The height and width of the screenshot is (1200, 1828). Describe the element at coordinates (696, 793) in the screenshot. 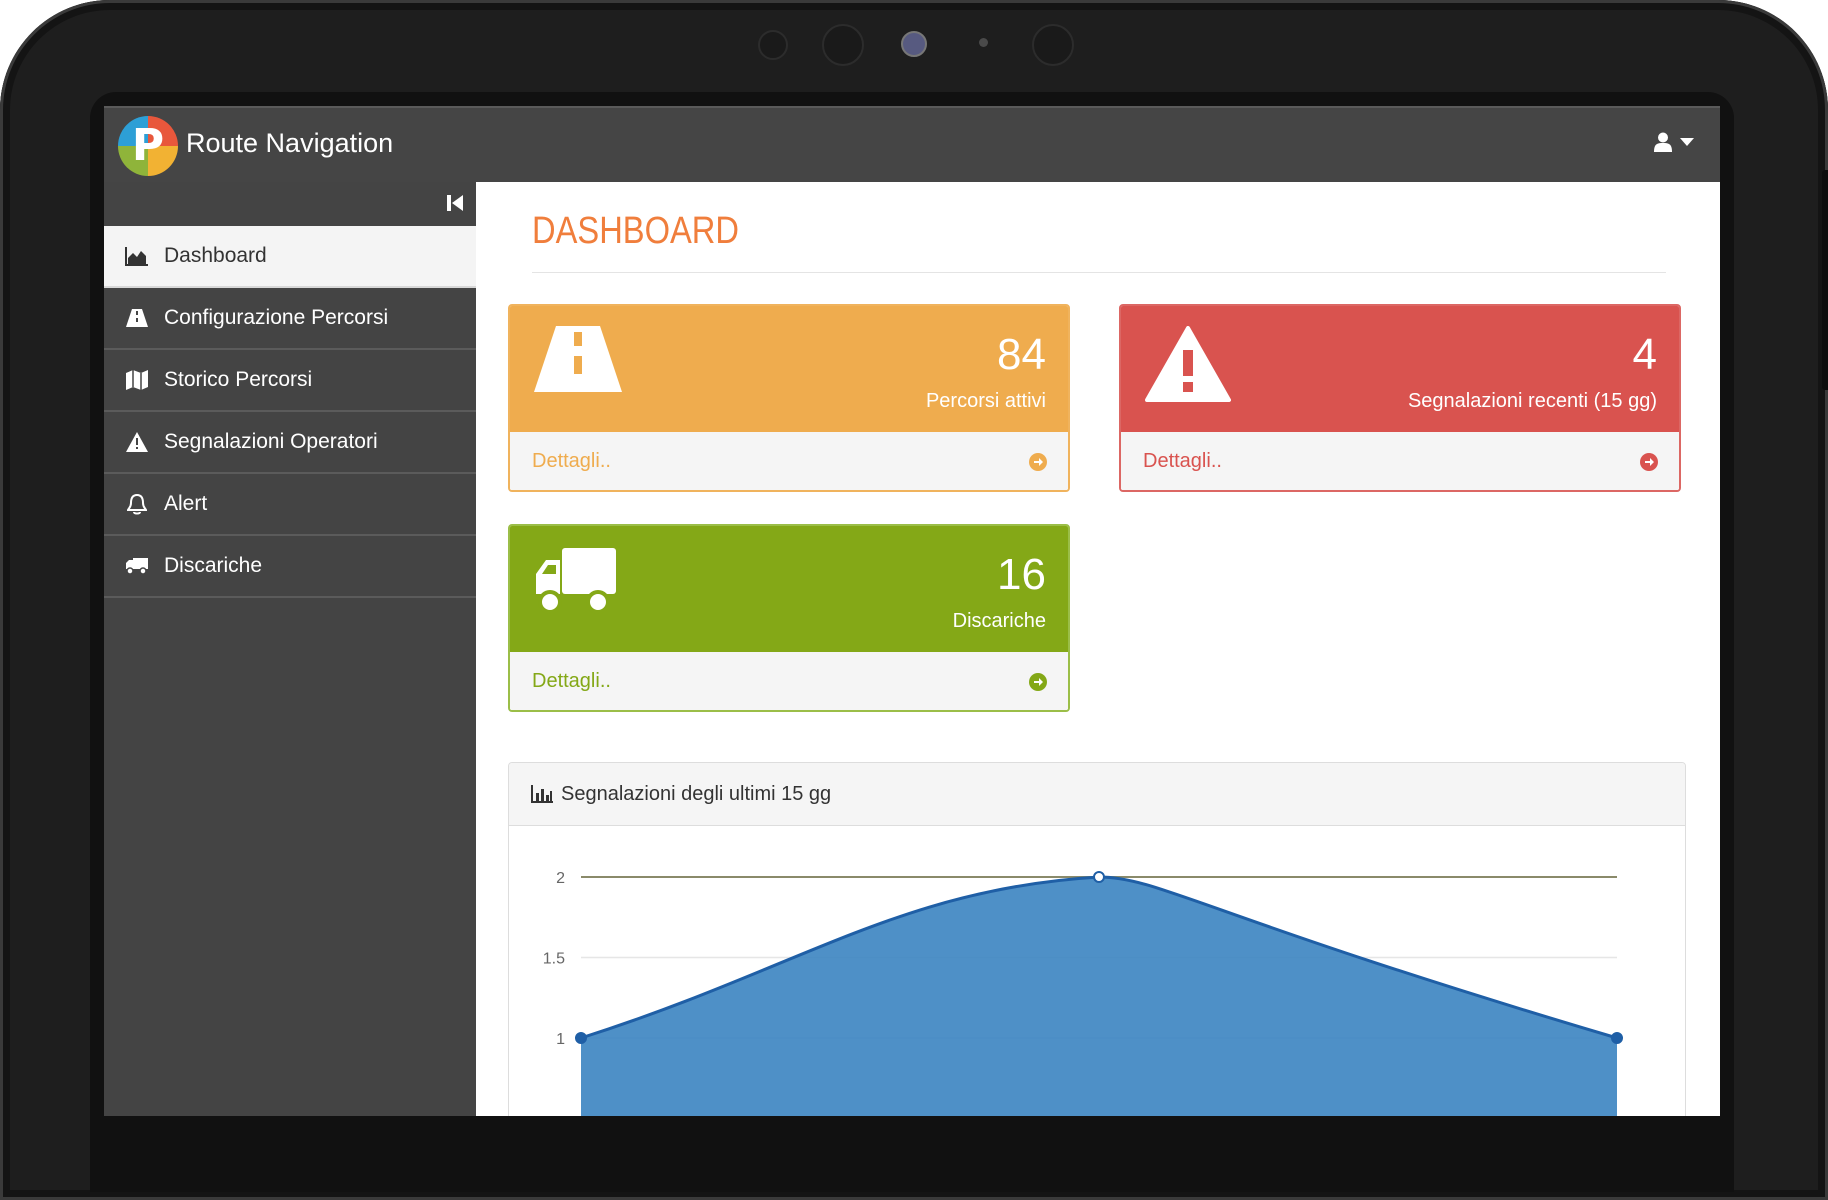

I see `panel-title: Segnalazioni degli ultimi 15 gg` at that location.